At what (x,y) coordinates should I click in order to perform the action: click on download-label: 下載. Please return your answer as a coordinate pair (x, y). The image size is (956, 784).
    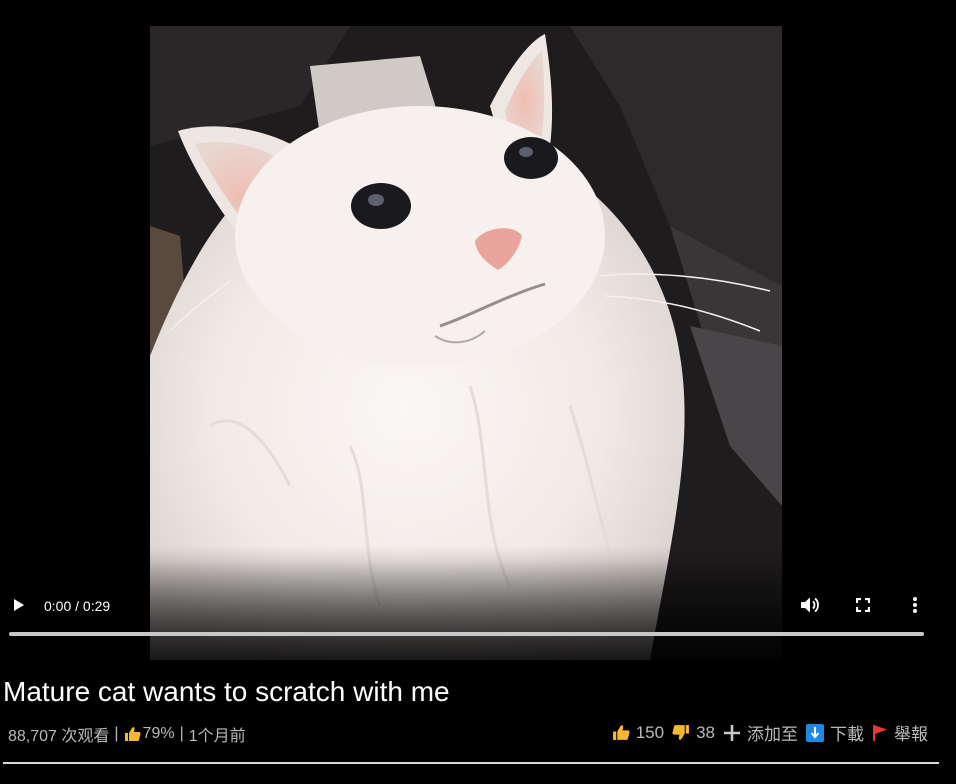
    Looking at the image, I should click on (847, 734).